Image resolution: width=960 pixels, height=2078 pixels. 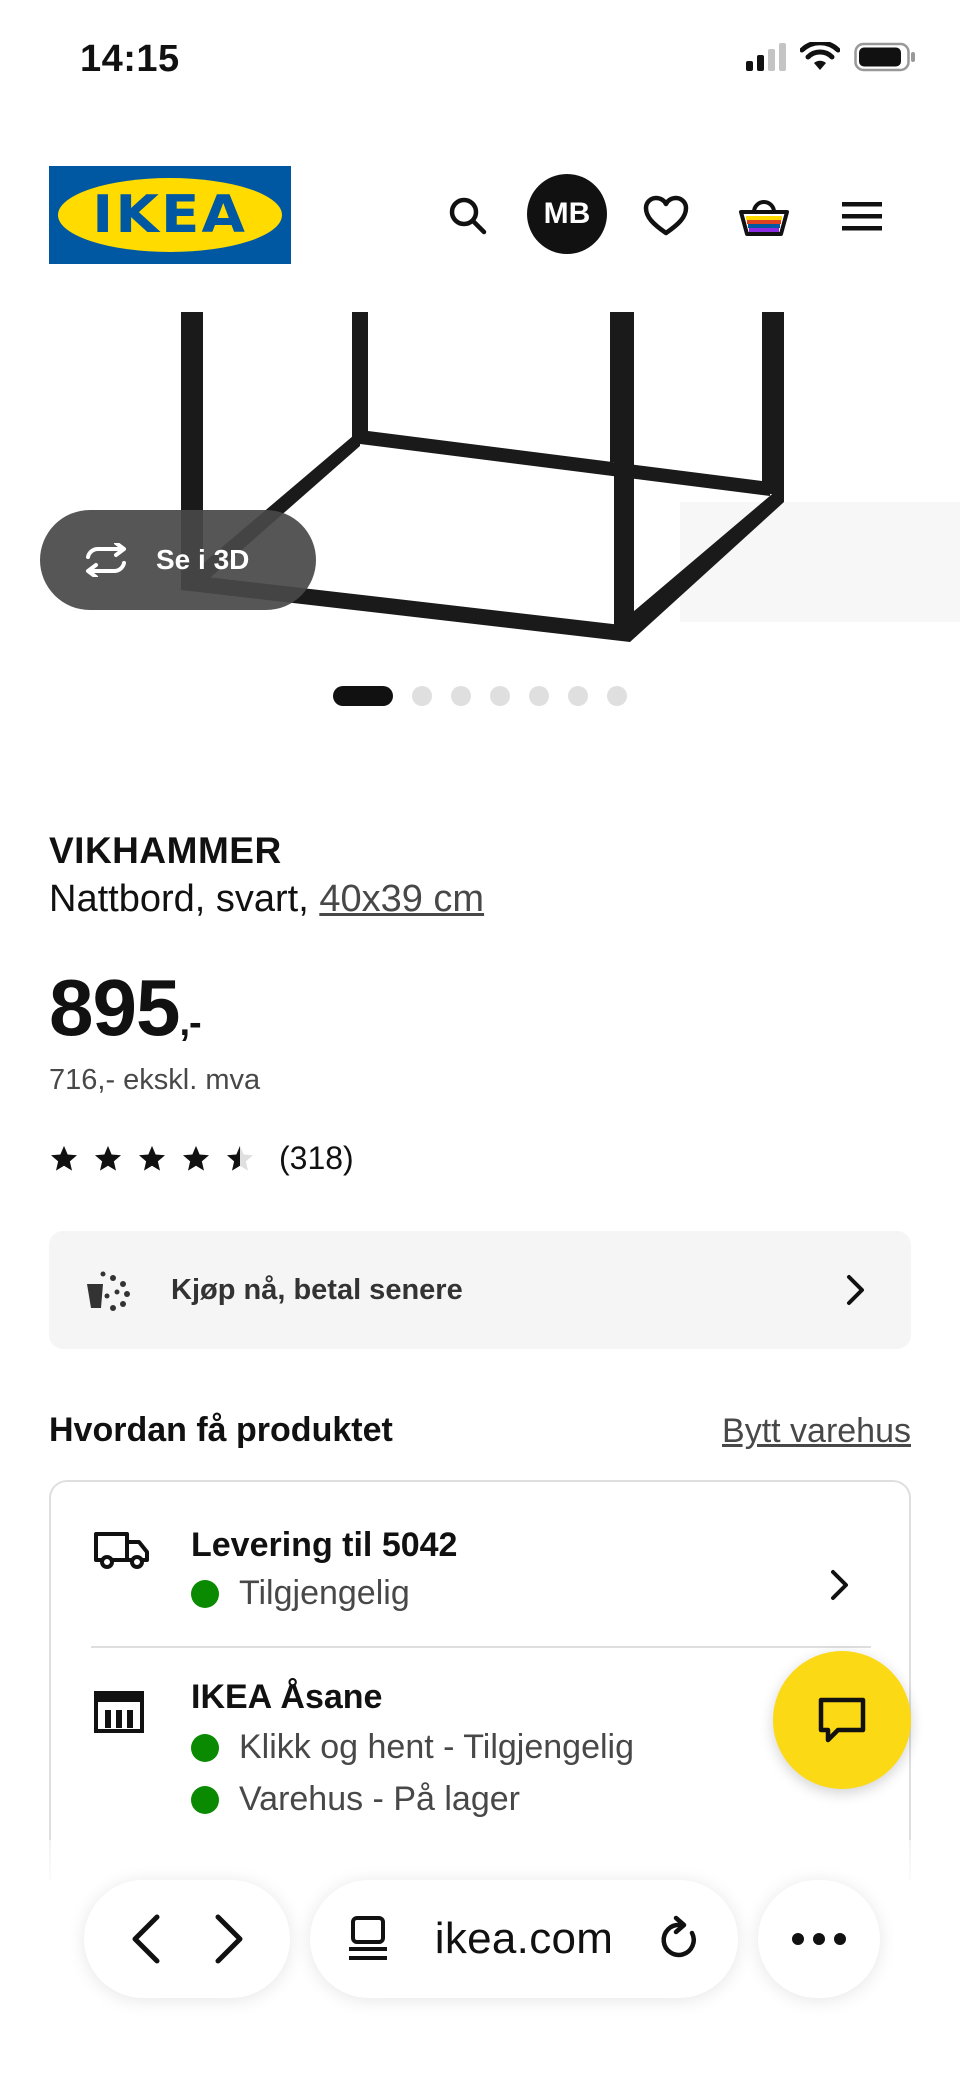 I want to click on product-rating: (318), so click(x=201, y=1158).